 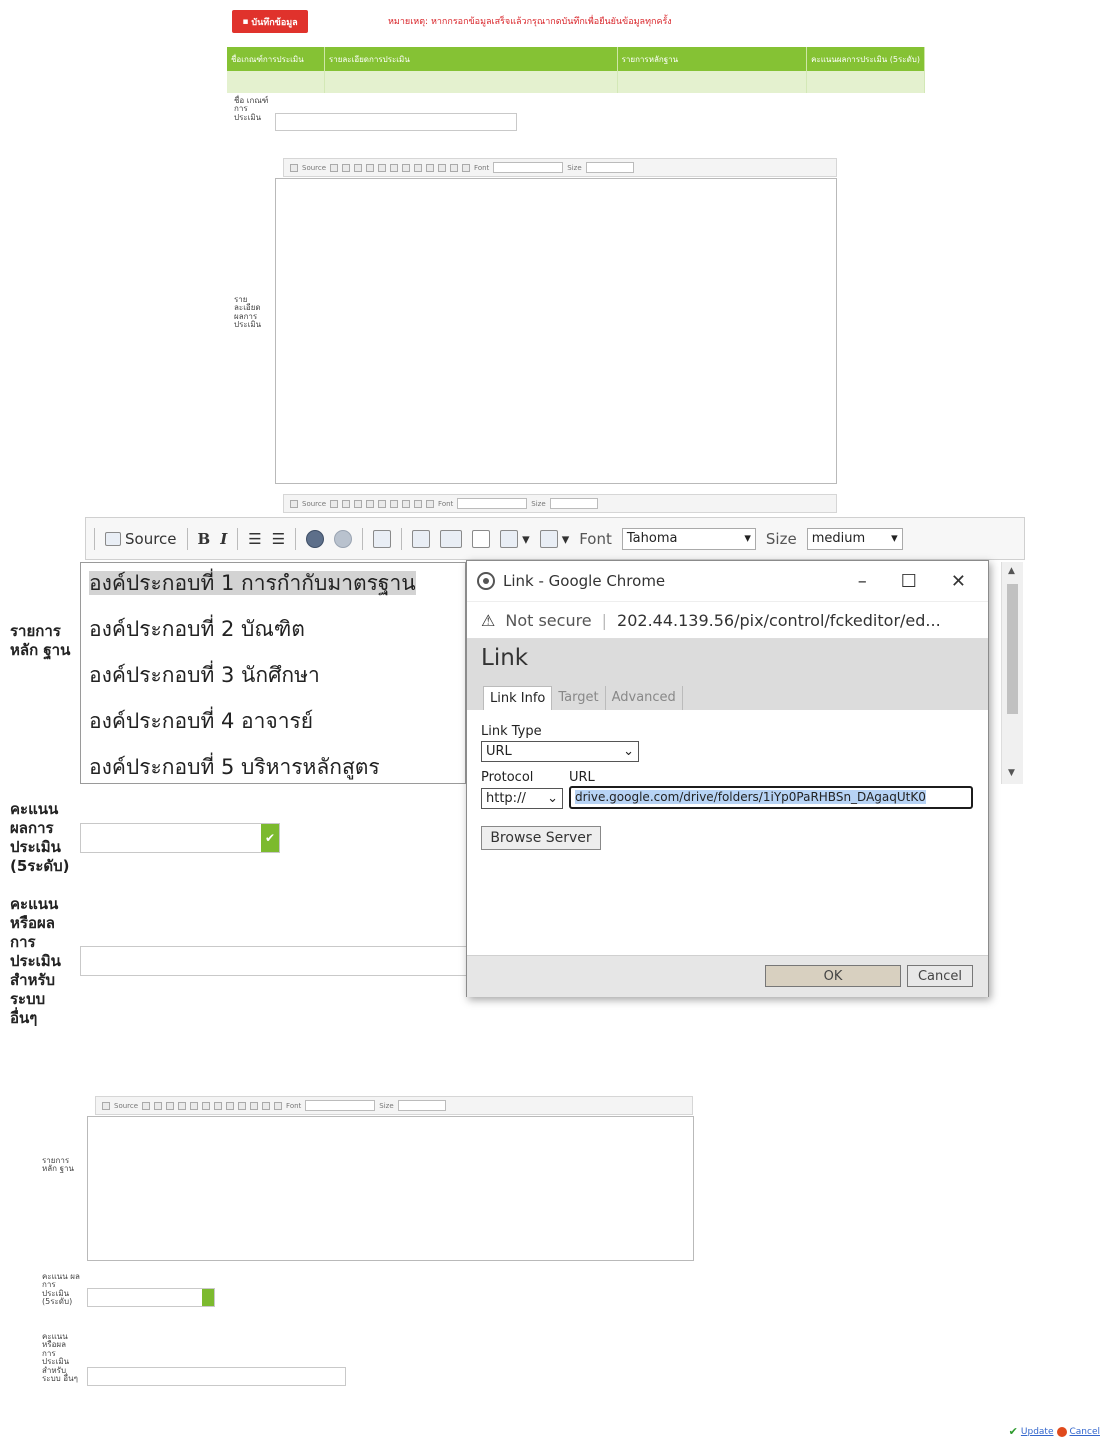 I want to click on list-item: องค์ประกอบที่ 4 อาจารย์, so click(x=273, y=724).